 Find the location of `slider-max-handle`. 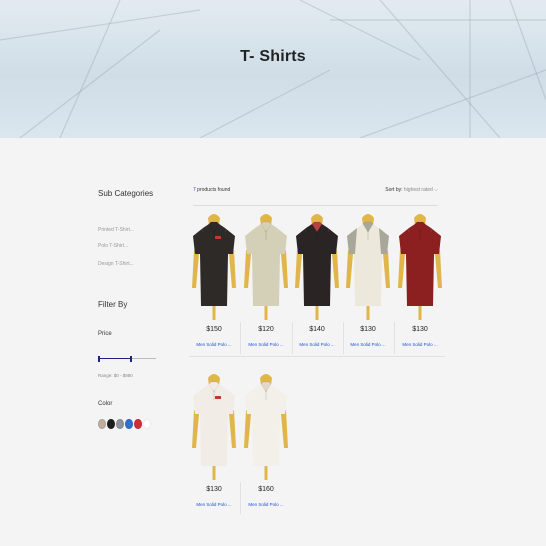

slider-max-handle is located at coordinates (131, 359).